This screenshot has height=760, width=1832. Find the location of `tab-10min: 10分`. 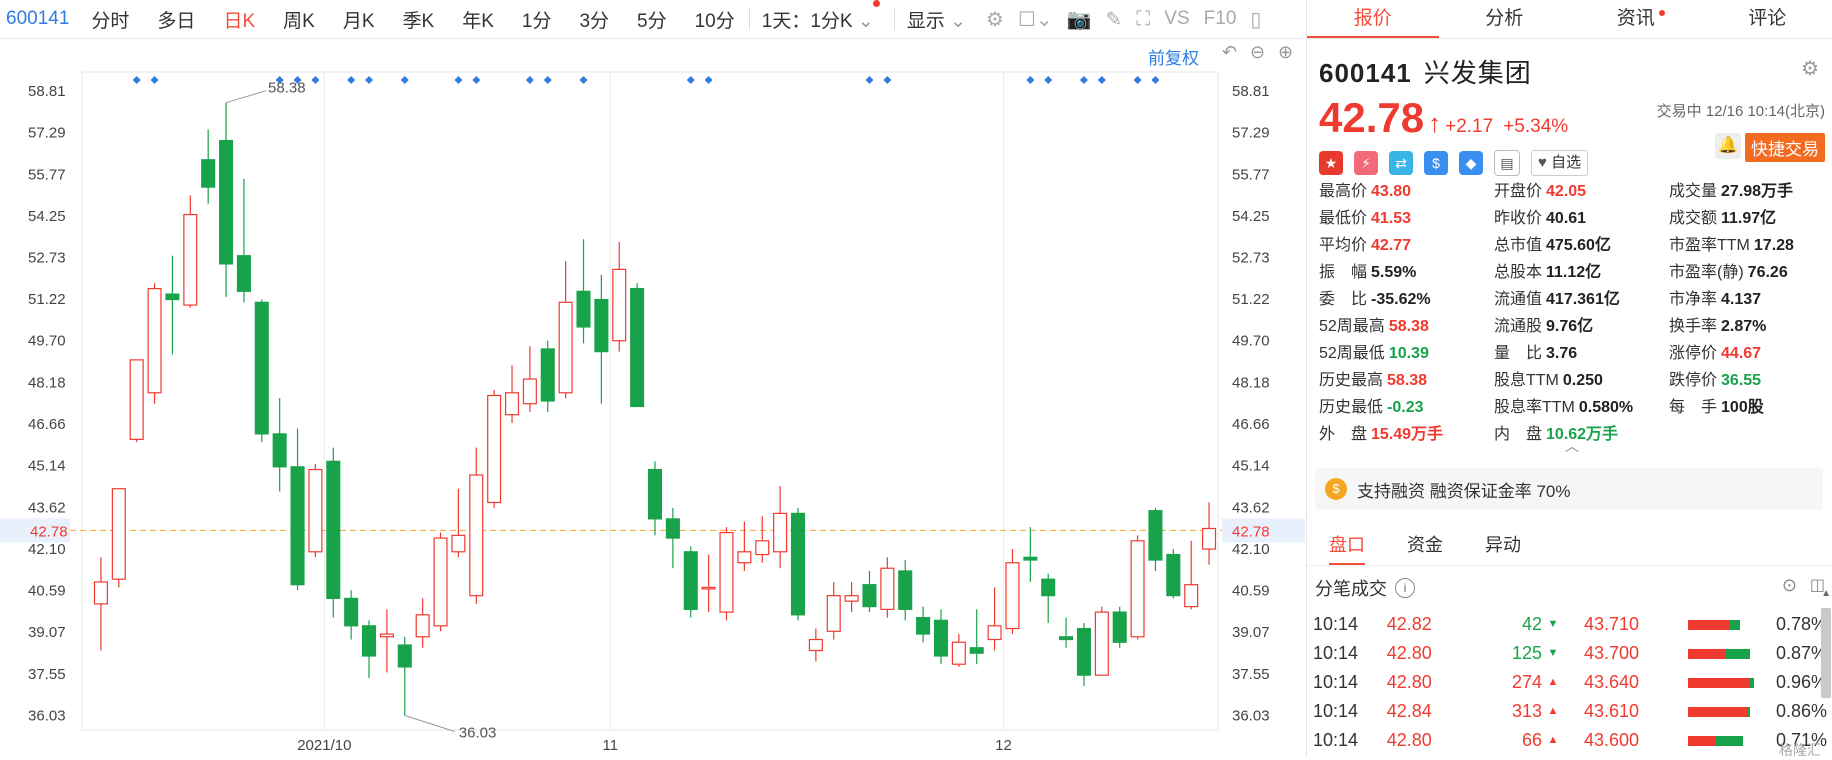

tab-10min: 10分 is located at coordinates (715, 19).